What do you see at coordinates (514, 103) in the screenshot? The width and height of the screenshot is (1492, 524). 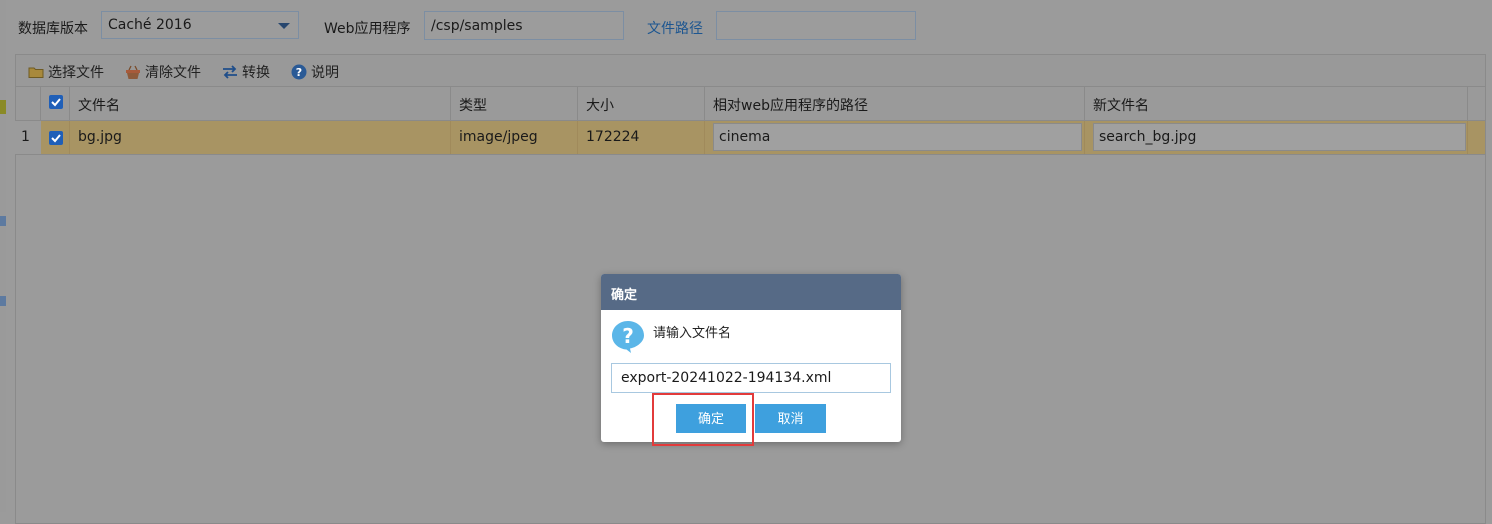 I see `header-type: 类型` at bounding box center [514, 103].